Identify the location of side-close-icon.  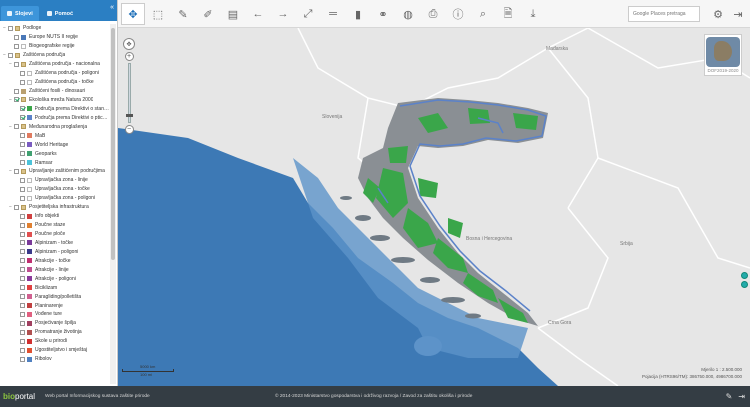
(744, 275).